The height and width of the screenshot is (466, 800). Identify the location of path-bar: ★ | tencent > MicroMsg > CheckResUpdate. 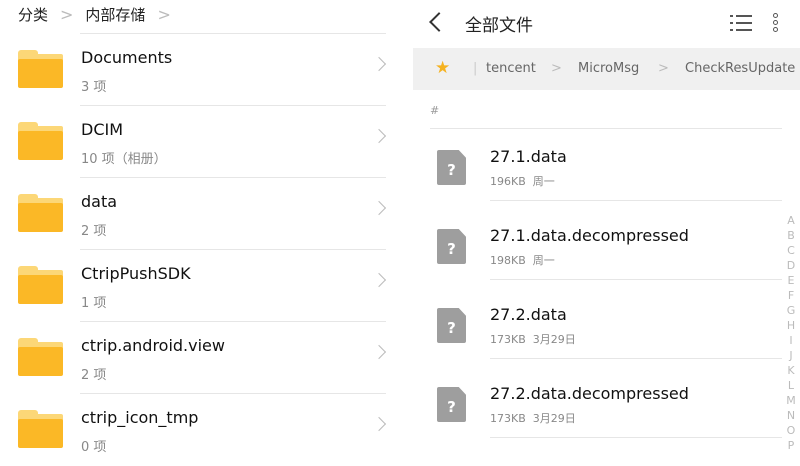
(606, 69).